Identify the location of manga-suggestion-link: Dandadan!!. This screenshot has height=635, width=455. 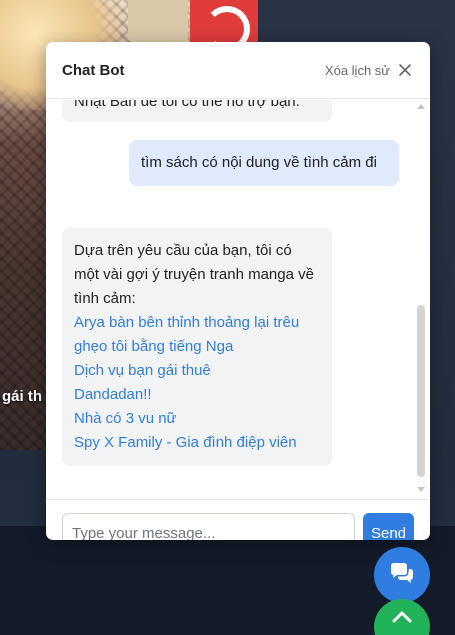
(197, 395).